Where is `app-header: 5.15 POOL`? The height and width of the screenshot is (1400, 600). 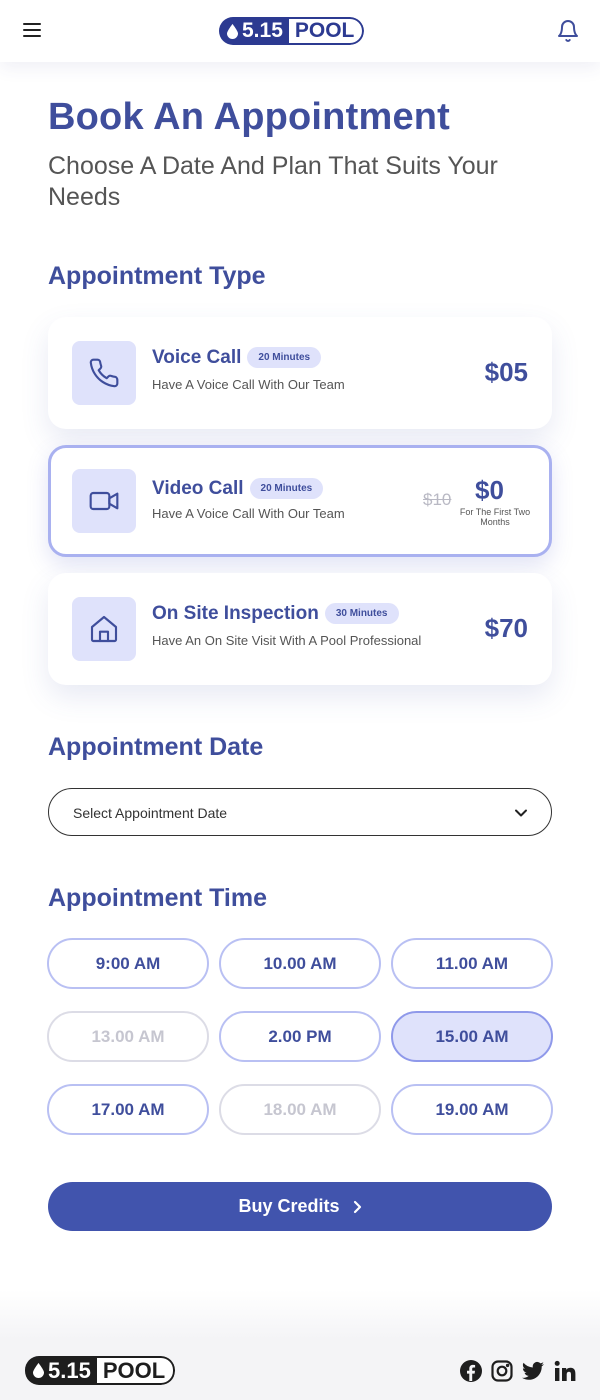
app-header: 5.15 POOL is located at coordinates (300, 31).